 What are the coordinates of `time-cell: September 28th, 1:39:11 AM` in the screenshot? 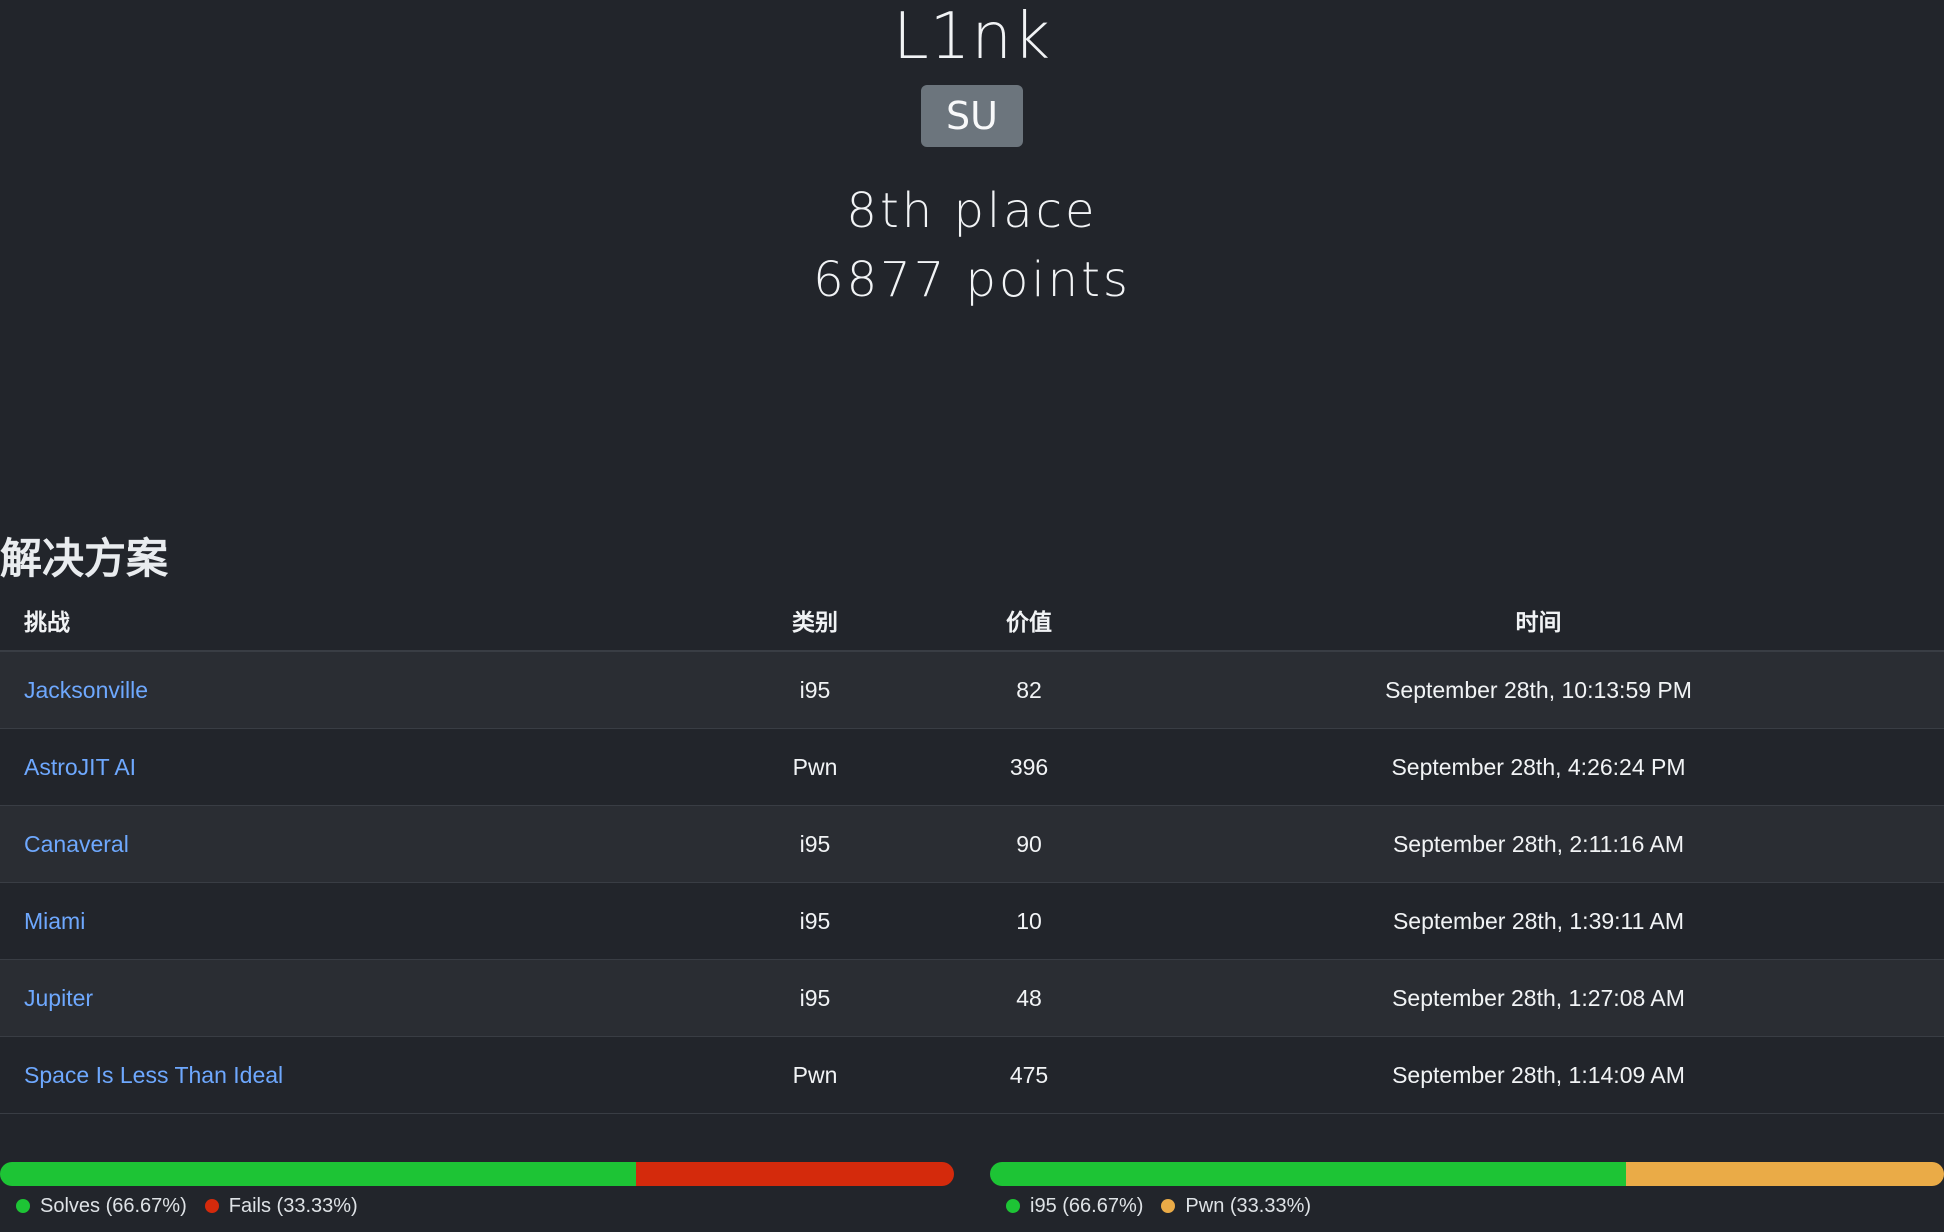 It's located at (1538, 921).